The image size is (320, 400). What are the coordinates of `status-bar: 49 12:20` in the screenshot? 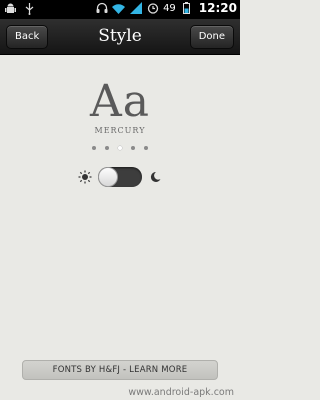 It's located at (120, 9).